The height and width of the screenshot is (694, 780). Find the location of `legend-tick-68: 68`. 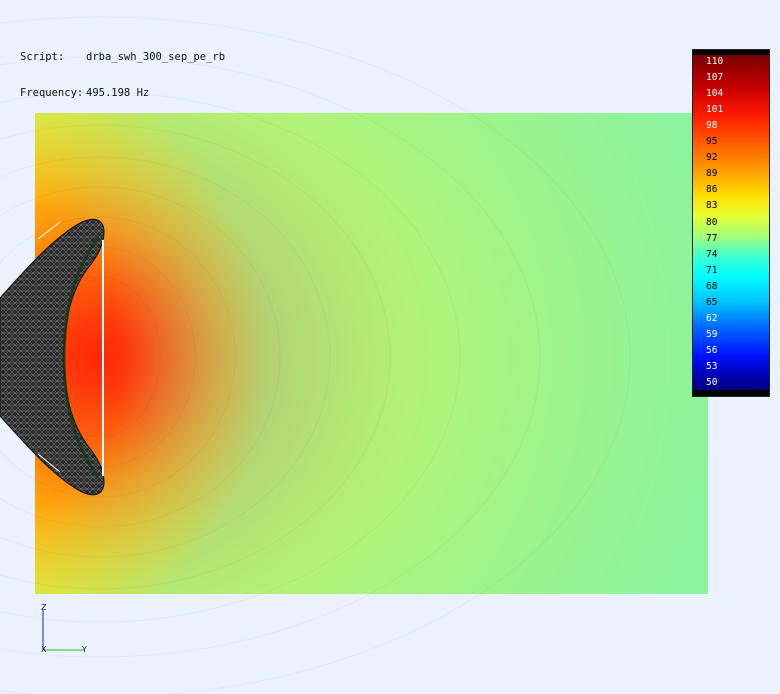

legend-tick-68: 68 is located at coordinates (712, 286).